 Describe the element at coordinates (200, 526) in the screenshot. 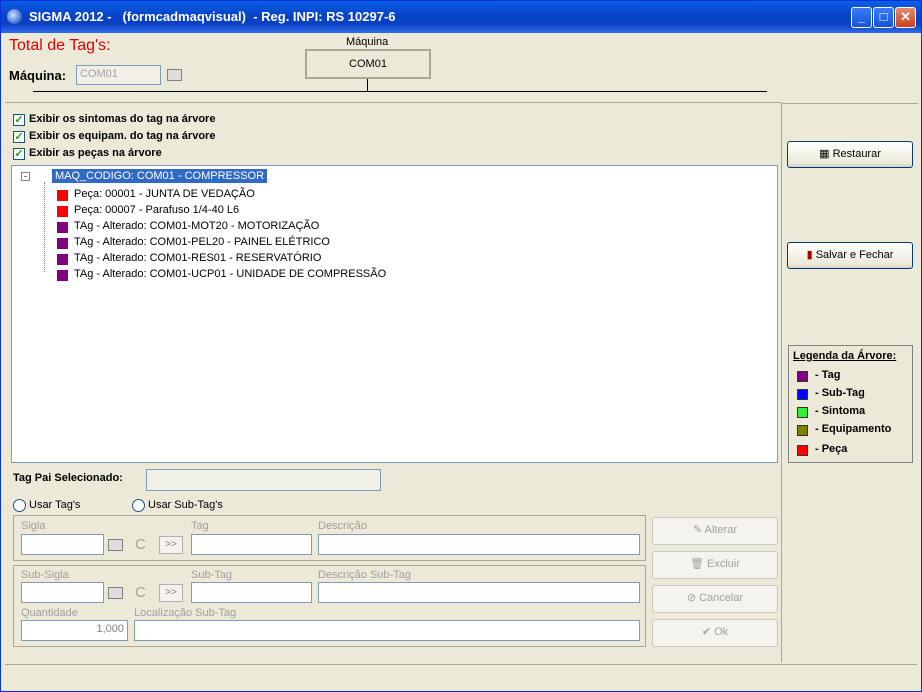

I see `tag-label: Tag` at that location.